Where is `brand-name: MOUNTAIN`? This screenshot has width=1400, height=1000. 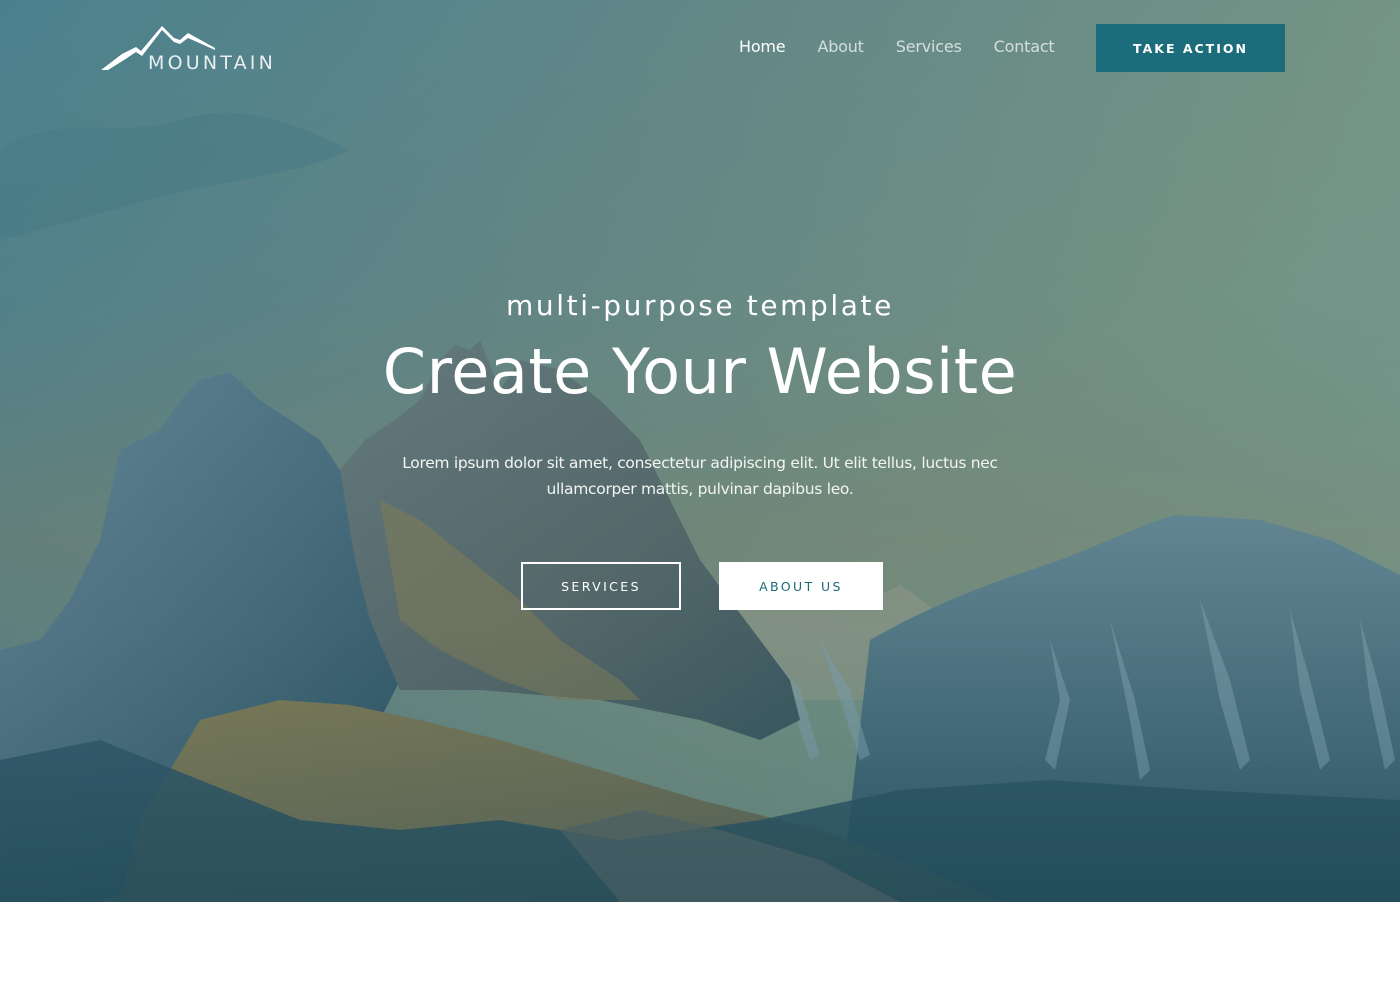 brand-name: MOUNTAIN is located at coordinates (212, 63).